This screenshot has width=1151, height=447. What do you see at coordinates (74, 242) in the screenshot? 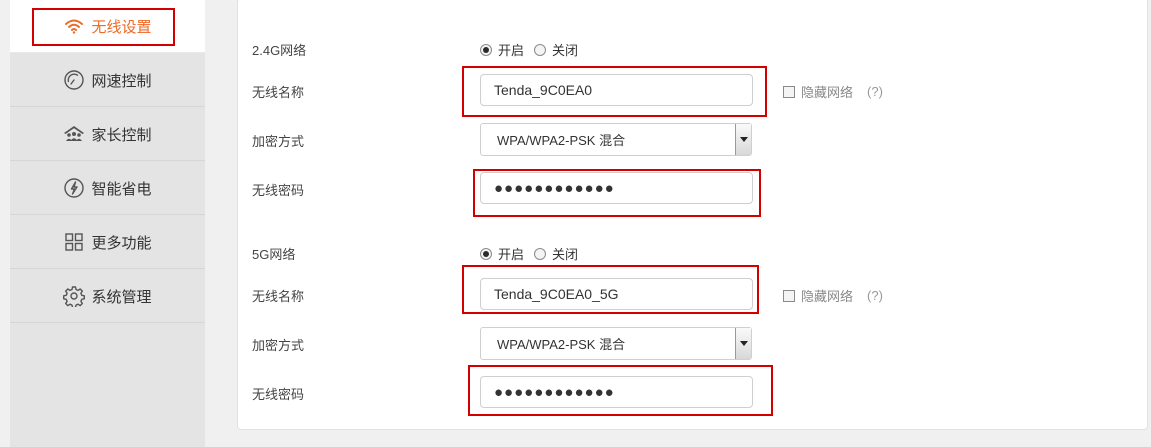
I see `grid-icon` at bounding box center [74, 242].